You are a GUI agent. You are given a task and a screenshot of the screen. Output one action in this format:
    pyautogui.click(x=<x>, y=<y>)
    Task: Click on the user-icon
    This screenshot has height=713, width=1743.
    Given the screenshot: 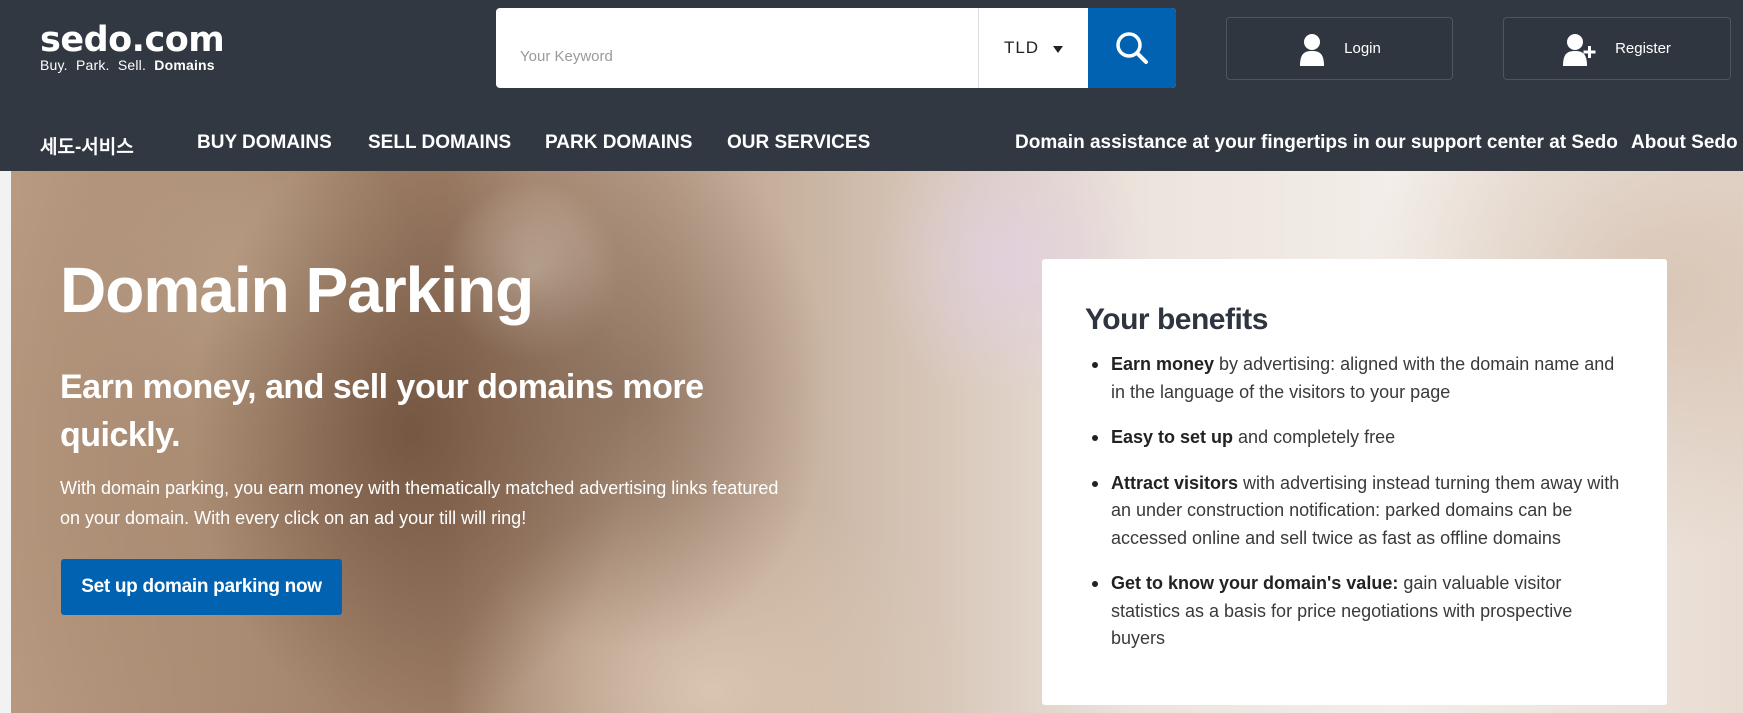 What is the action you would take?
    pyautogui.click(x=1312, y=49)
    